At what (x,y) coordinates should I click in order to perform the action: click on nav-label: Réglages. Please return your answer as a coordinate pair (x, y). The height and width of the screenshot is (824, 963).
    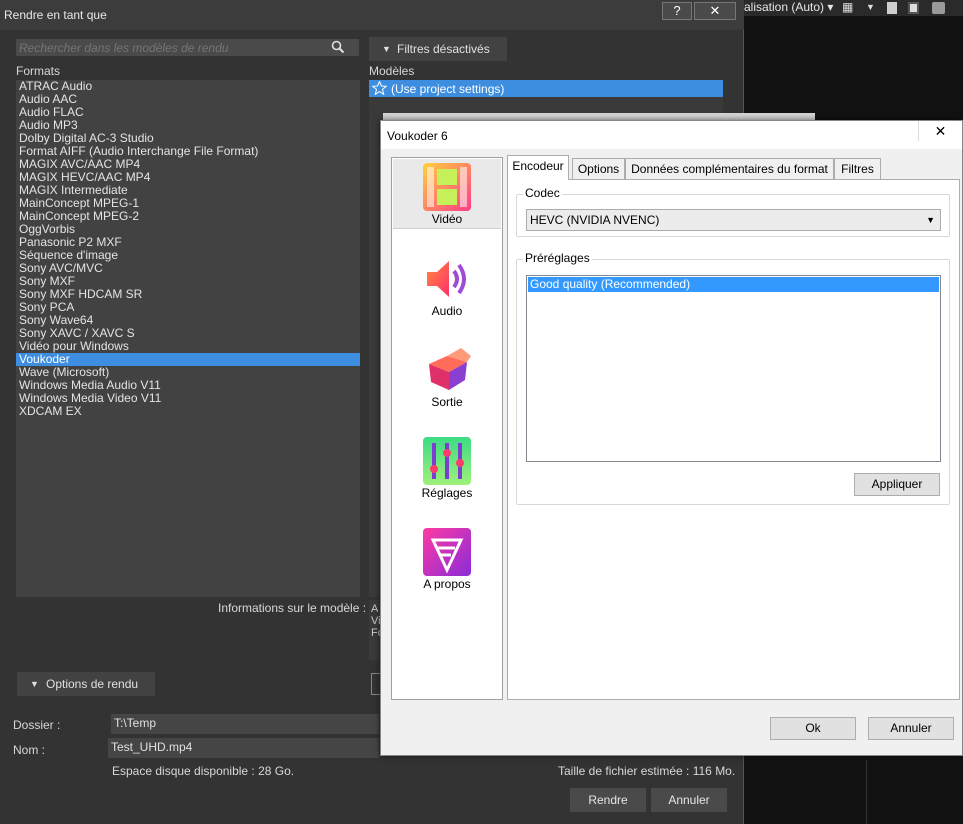
    Looking at the image, I should click on (447, 493).